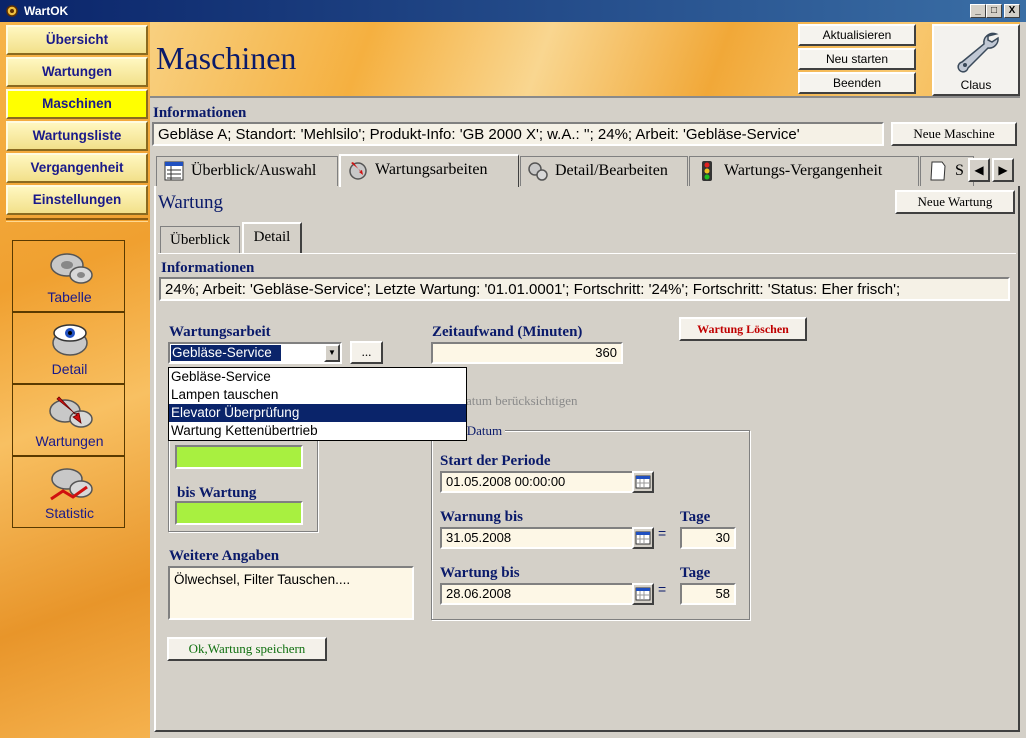 This screenshot has height=738, width=1026. What do you see at coordinates (226, 353) in the screenshot?
I see `selected-value: Gebläse-Service` at bounding box center [226, 353].